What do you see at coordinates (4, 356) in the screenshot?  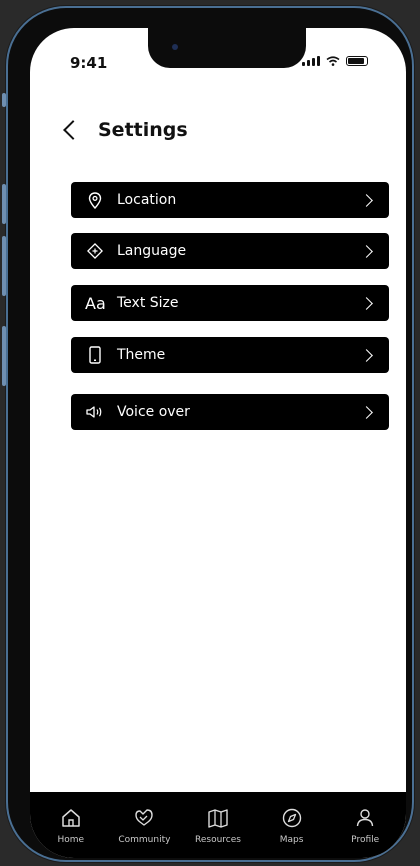 I see `side-button-extra` at bounding box center [4, 356].